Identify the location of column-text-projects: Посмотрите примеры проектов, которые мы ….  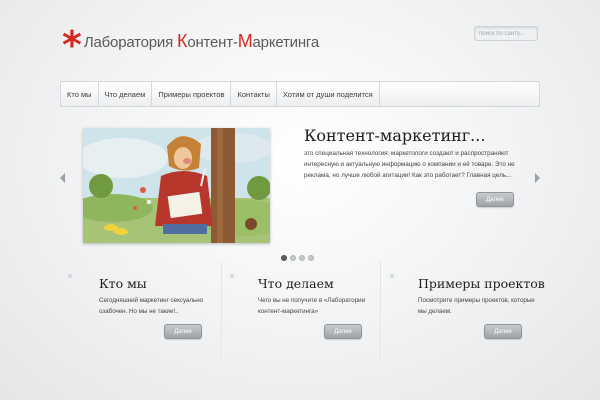
(476, 306).